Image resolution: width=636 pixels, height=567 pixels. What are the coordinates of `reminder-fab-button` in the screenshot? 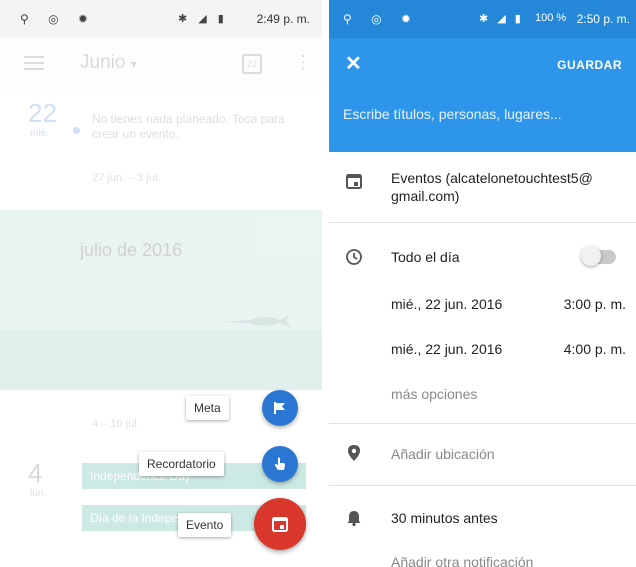 It's located at (280, 464).